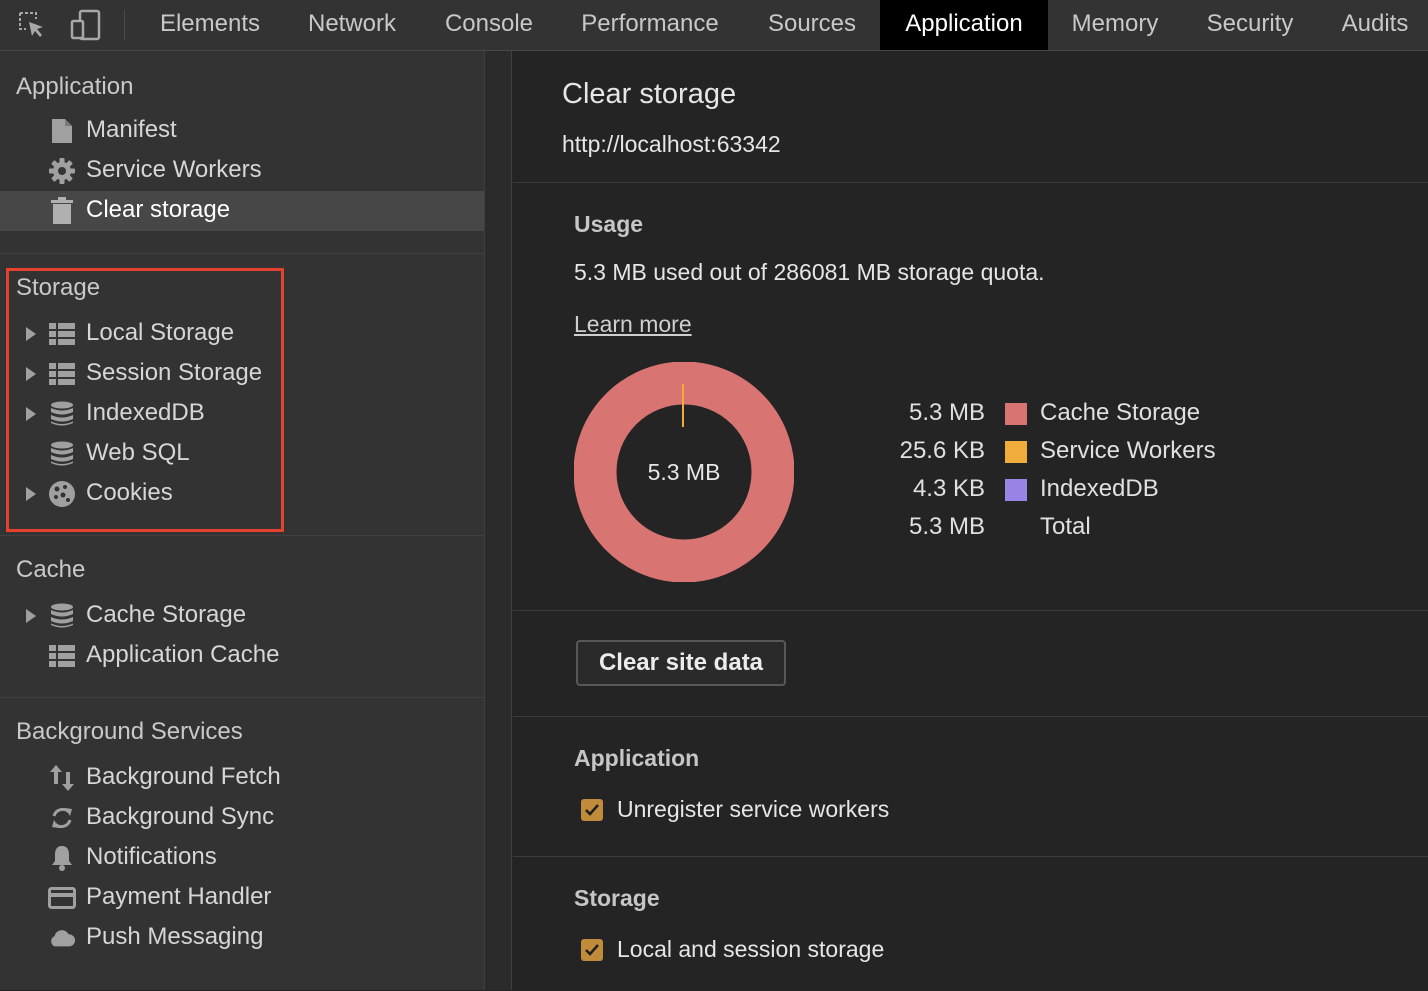  I want to click on unregister-service-workers-label: Unregister service workers, so click(753, 809).